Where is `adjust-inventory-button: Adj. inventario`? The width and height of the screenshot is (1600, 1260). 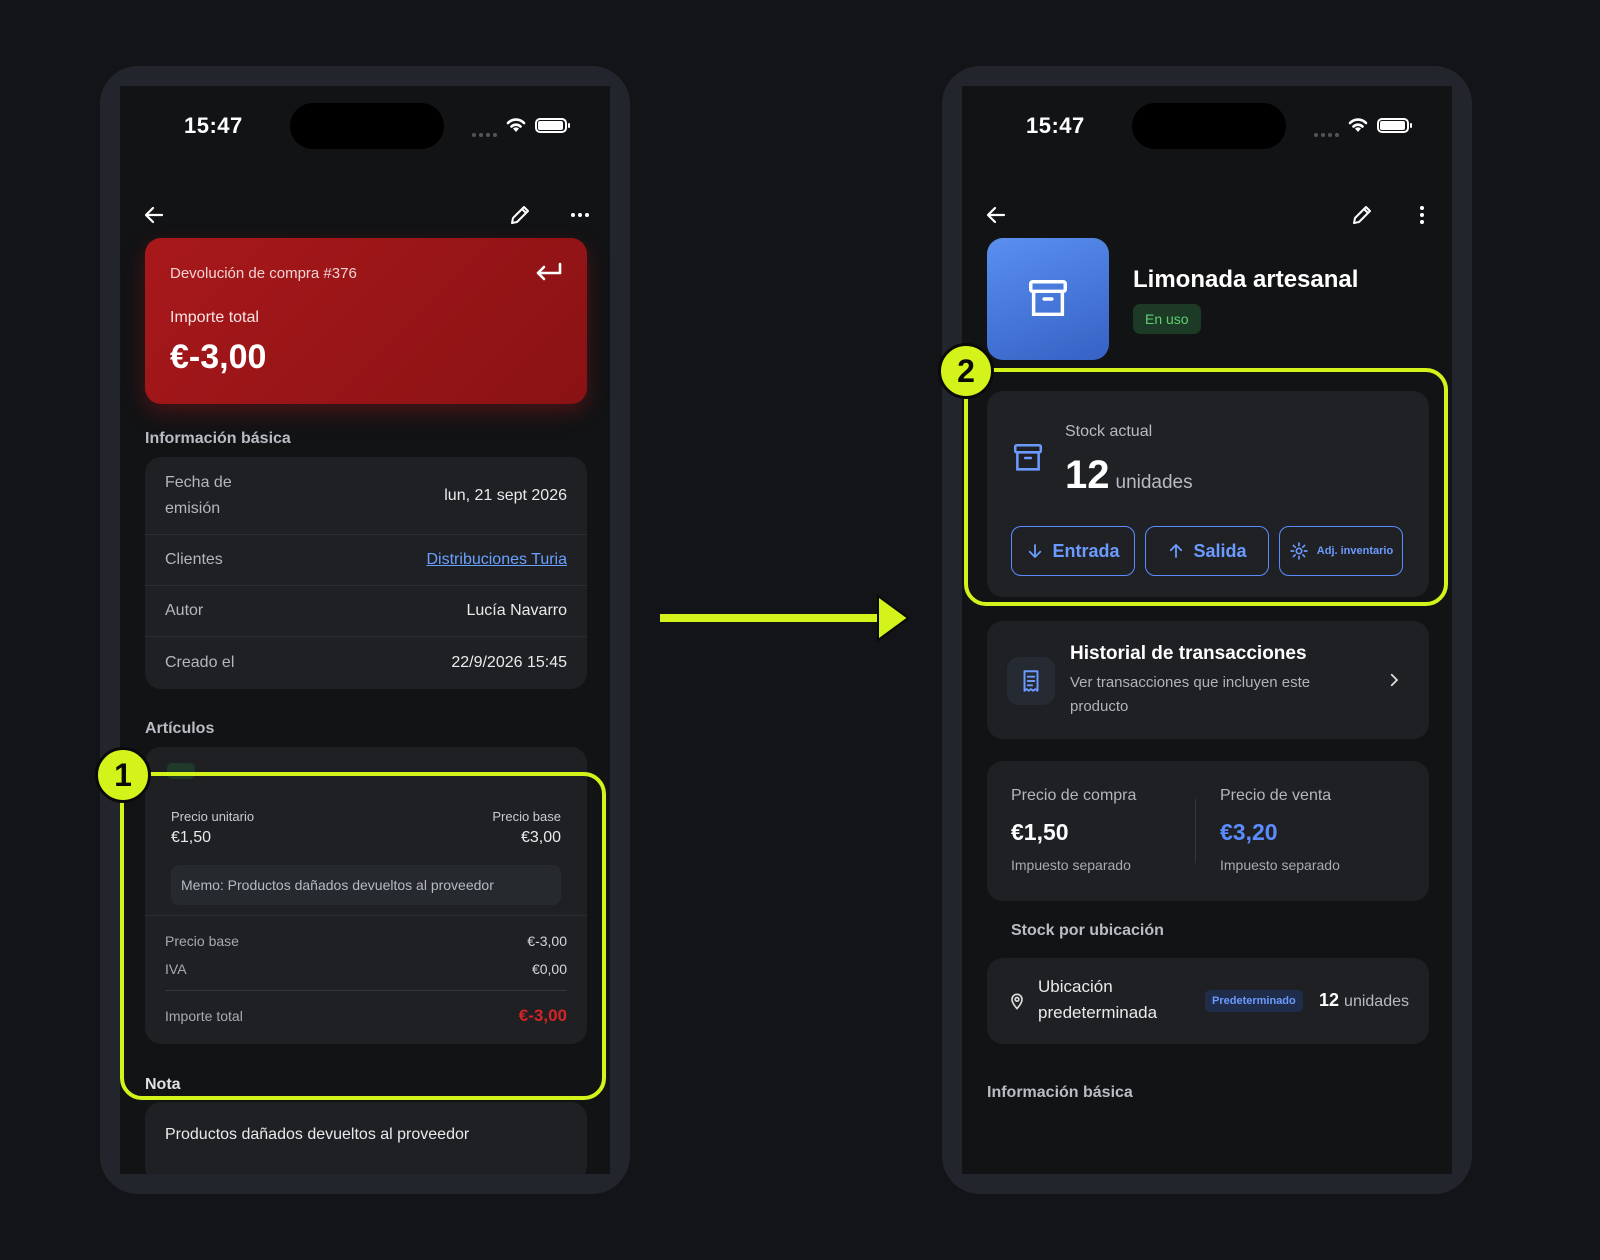 adjust-inventory-button: Adj. inventario is located at coordinates (1341, 551).